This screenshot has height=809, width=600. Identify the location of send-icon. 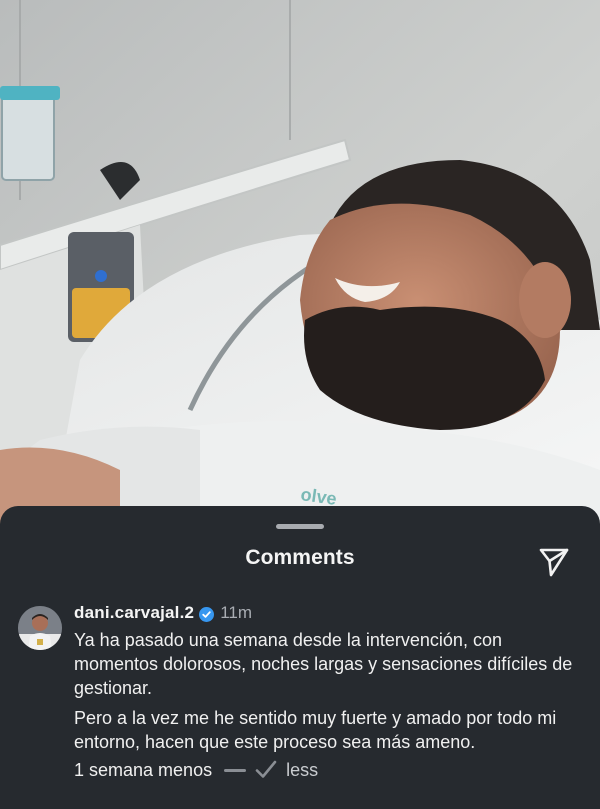
(554, 562).